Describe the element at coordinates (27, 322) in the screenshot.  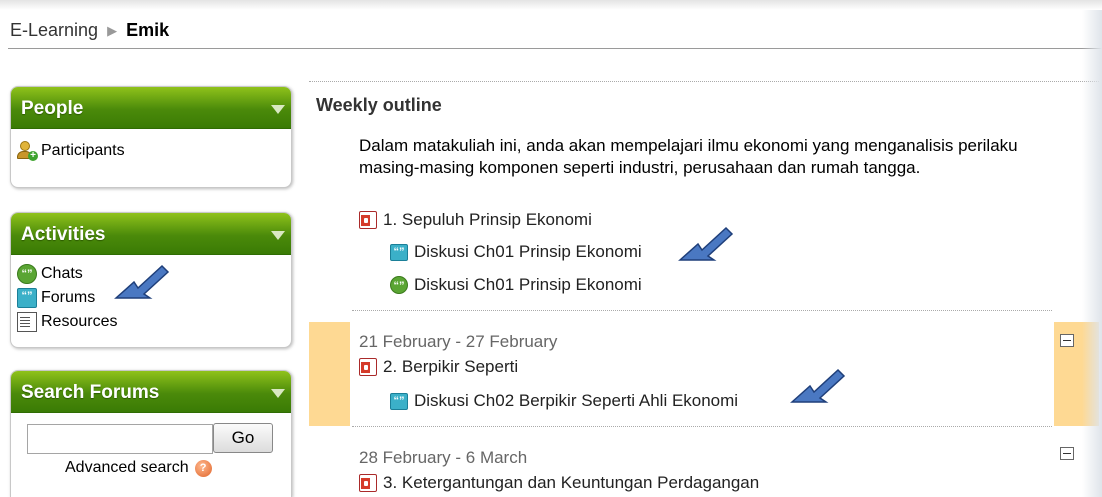
I see `resource-icon` at that location.